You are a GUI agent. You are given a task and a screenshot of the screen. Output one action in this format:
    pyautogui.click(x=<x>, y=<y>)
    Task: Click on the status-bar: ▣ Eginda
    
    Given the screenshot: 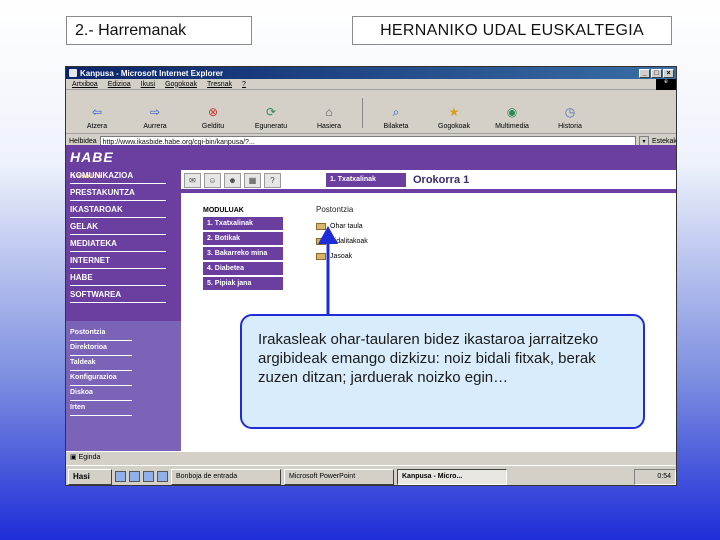 What is the action you would take?
    pyautogui.click(x=371, y=457)
    